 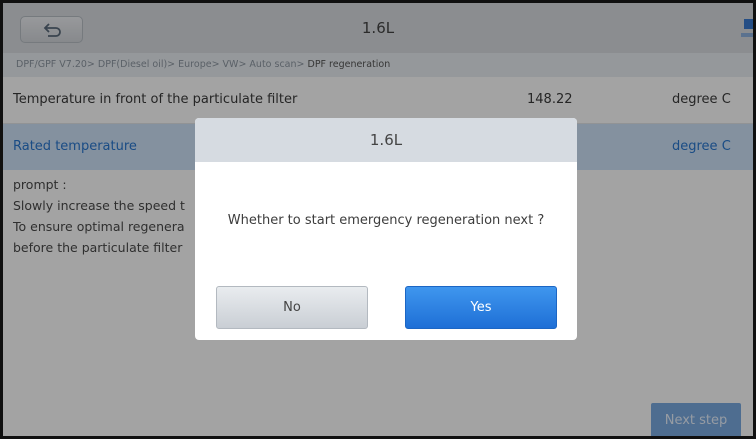 What do you see at coordinates (386, 140) in the screenshot?
I see `dialog-title: 1.6L` at bounding box center [386, 140].